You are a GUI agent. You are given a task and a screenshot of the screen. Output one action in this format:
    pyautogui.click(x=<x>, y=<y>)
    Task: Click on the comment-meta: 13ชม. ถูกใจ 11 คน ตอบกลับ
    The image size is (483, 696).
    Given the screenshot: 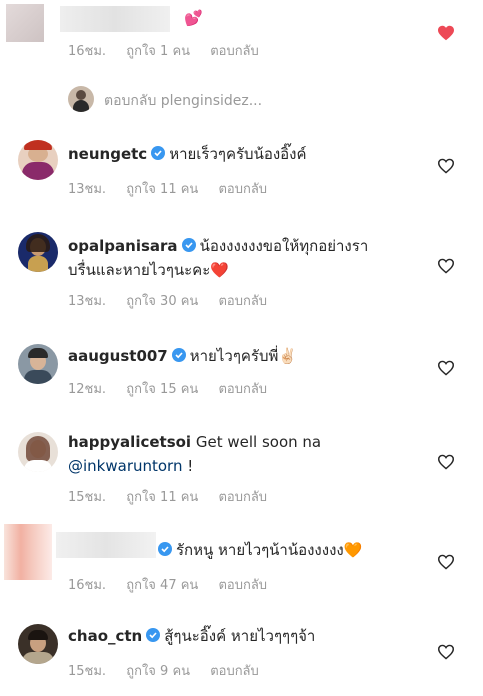 What is the action you would take?
    pyautogui.click(x=175, y=188)
    